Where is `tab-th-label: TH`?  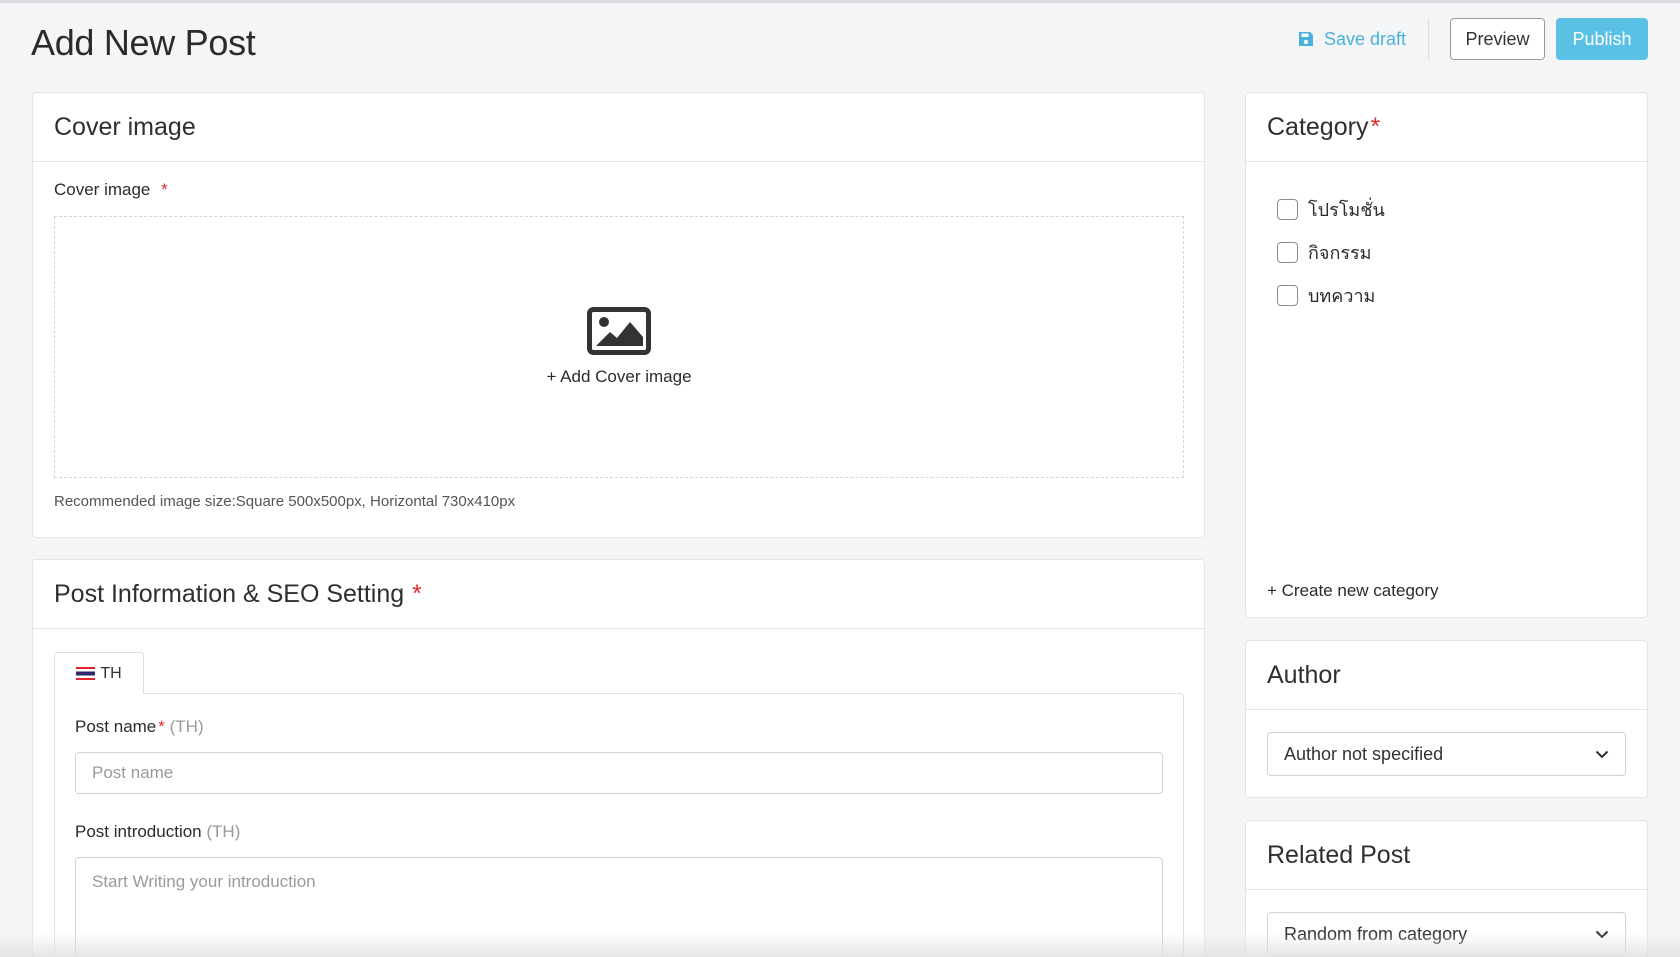 tab-th-label: TH is located at coordinates (111, 673).